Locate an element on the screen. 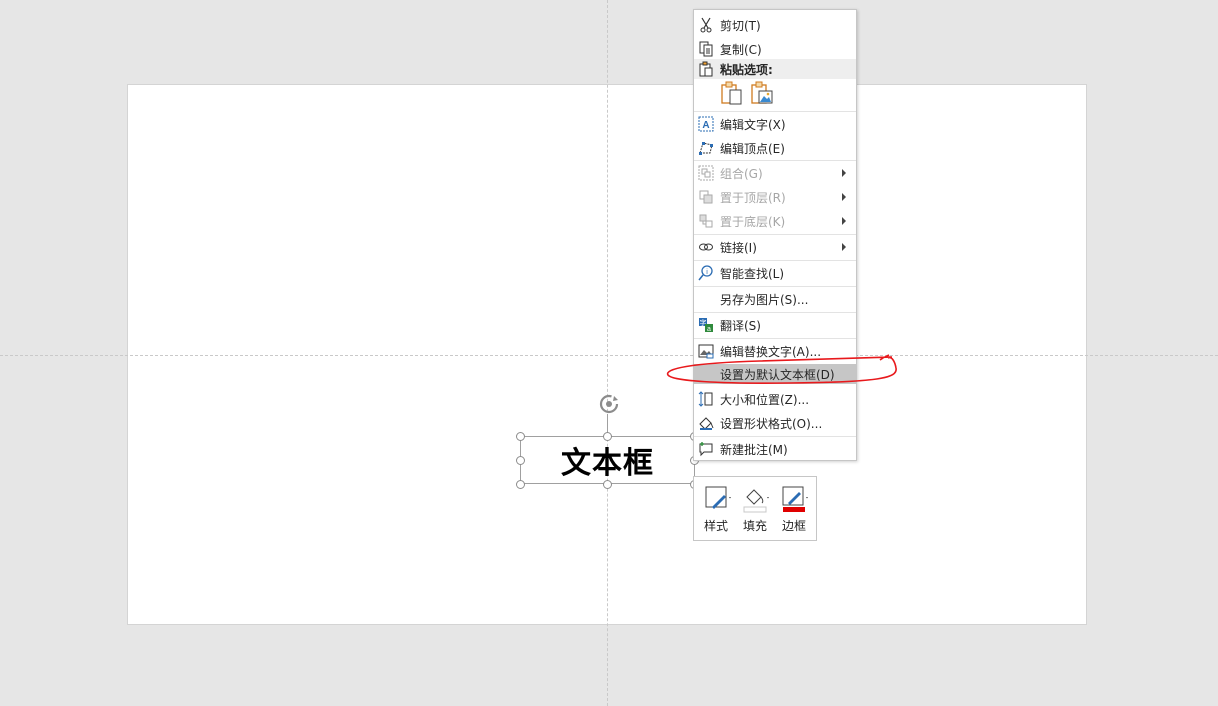 The image size is (1218, 706). textbox-text: 文本框 is located at coordinates (607, 460).